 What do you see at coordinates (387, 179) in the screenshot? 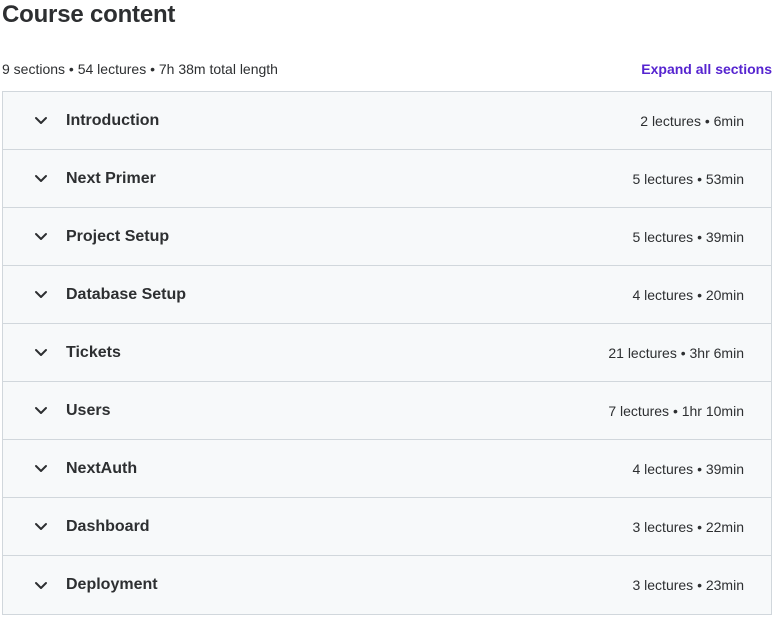
I see `section-next-primer: Next Primer 5 lectures • 53min` at bounding box center [387, 179].